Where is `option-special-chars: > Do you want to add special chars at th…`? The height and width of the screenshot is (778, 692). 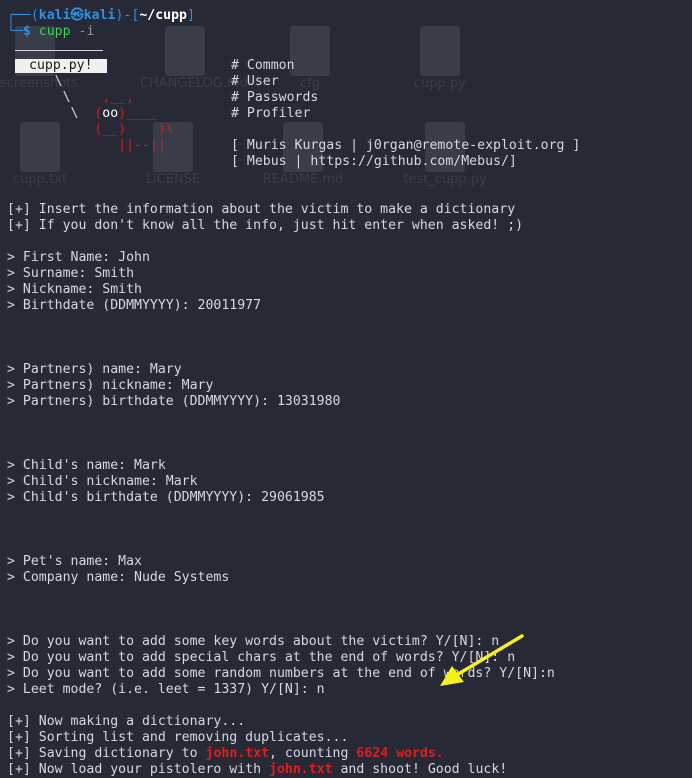
option-special-chars: > Do you want to add special chars at th… is located at coordinates (261, 657).